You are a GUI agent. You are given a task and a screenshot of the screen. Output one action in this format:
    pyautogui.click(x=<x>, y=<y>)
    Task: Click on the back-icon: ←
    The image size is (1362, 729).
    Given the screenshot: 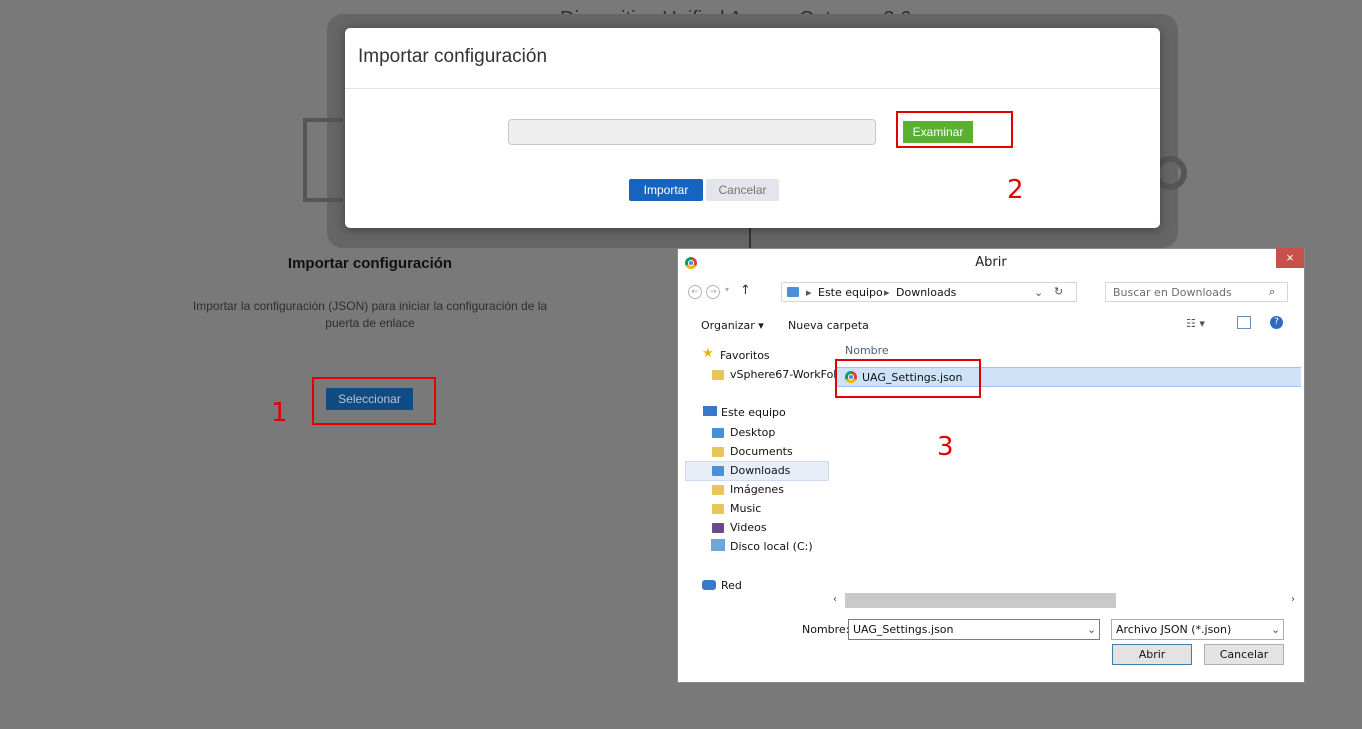 What is the action you would take?
    pyautogui.click(x=695, y=292)
    